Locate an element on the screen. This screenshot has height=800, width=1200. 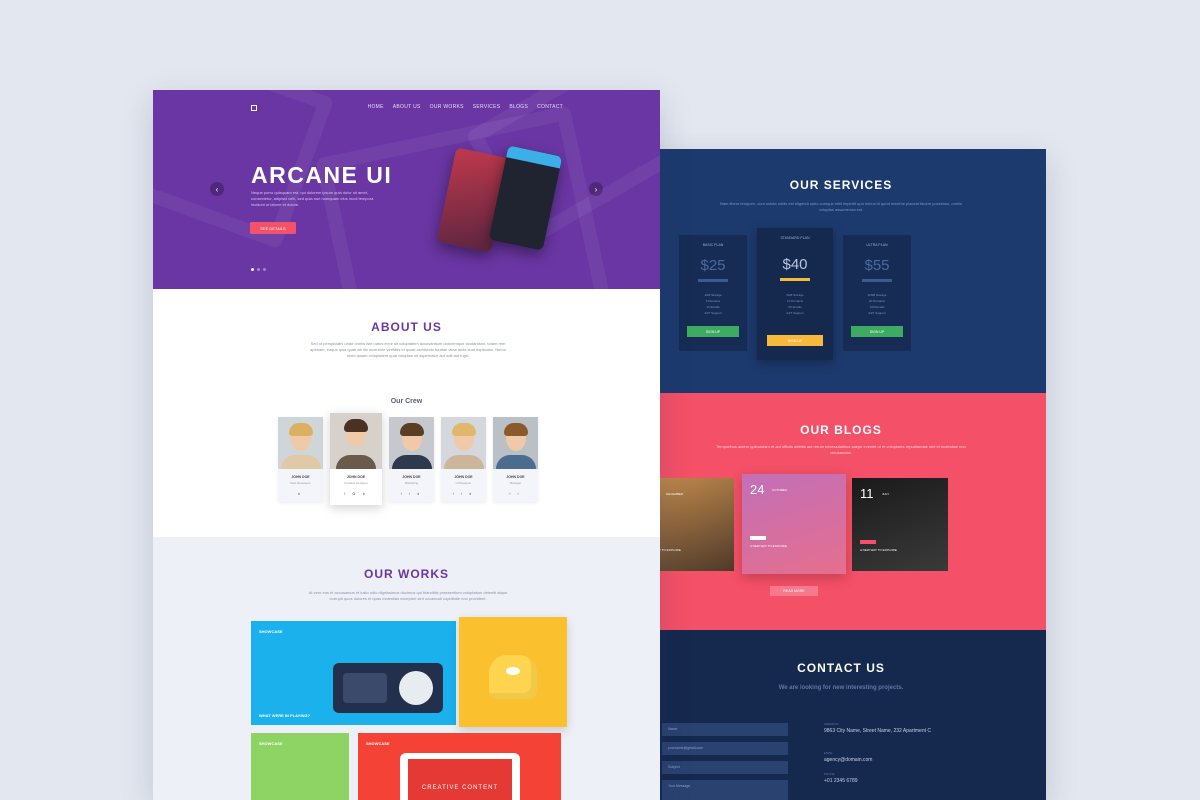
see-details-button: SEE DETAILS is located at coordinates (273, 228).